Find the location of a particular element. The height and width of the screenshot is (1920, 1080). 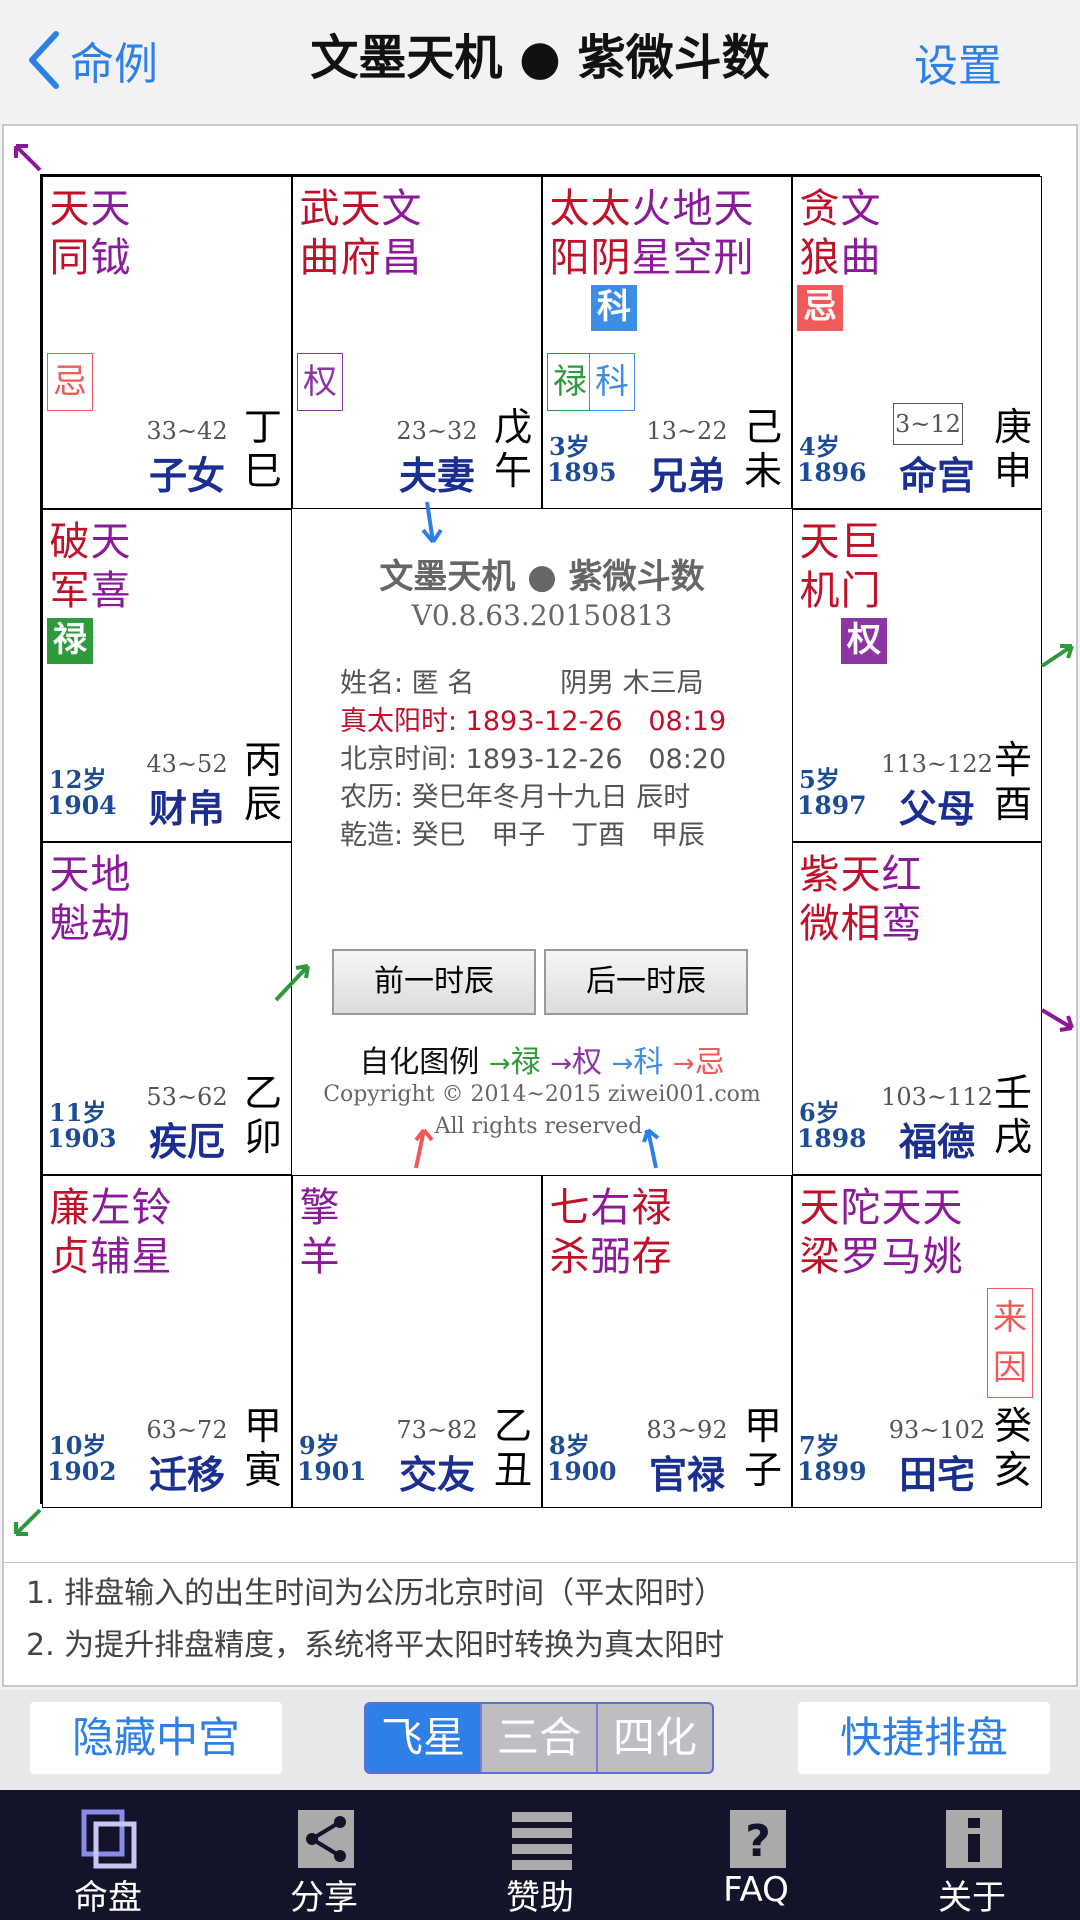

palace-cell-mao: 天魁 地劫 11岁 1903 53~62 疾厄 乙卯 is located at coordinates (167, 1008).